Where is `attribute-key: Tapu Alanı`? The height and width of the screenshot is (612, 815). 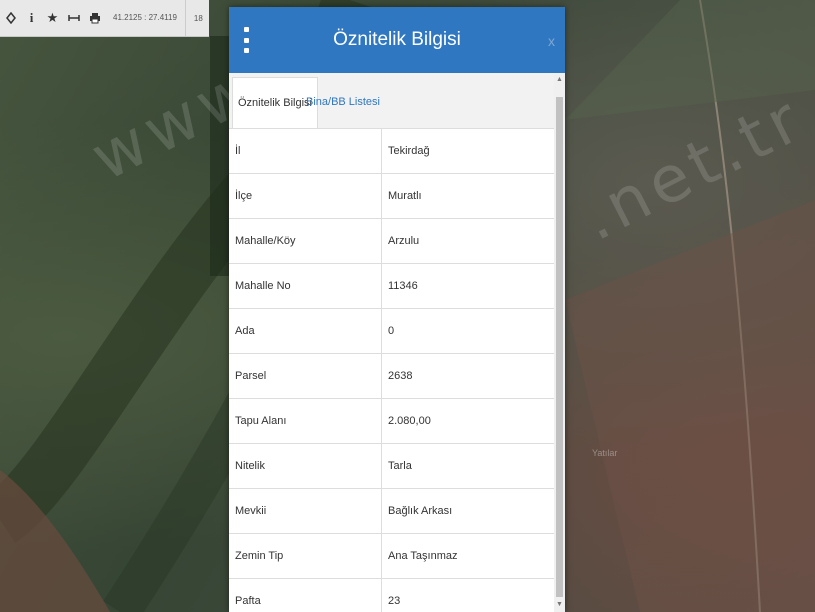 attribute-key: Tapu Alanı is located at coordinates (305, 421).